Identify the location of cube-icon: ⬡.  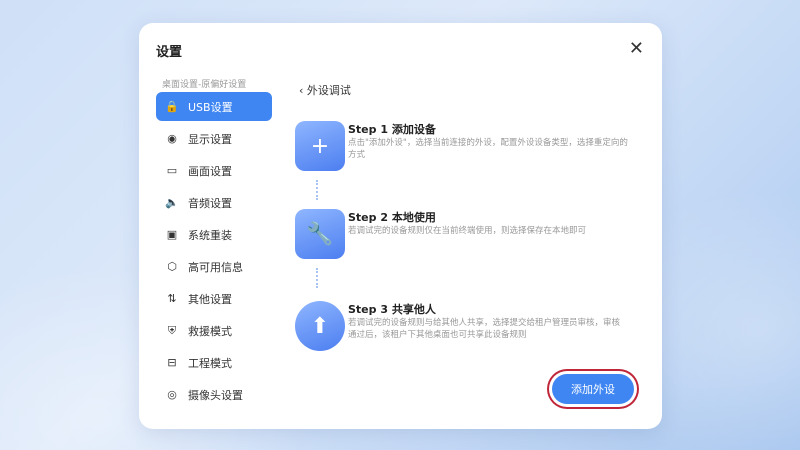
(172, 266).